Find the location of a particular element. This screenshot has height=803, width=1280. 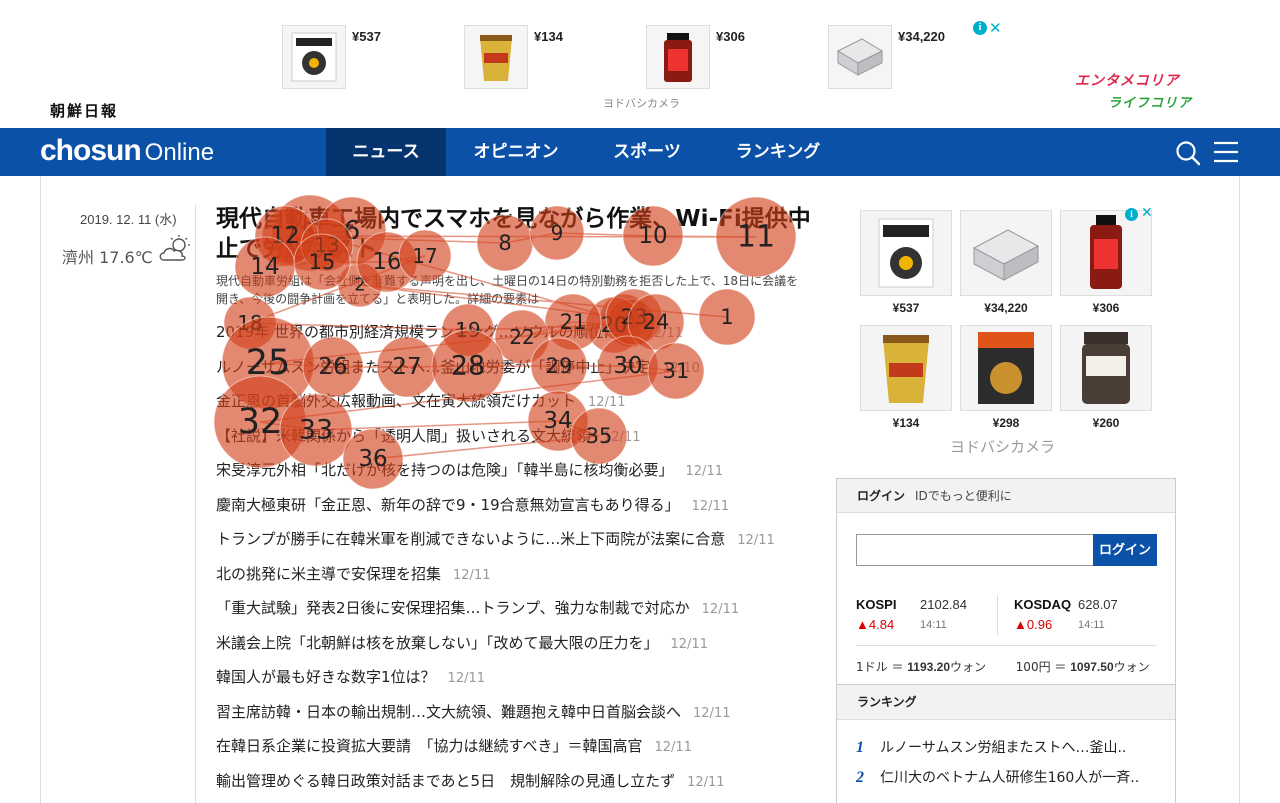

login-title: ログイン is located at coordinates (881, 496).